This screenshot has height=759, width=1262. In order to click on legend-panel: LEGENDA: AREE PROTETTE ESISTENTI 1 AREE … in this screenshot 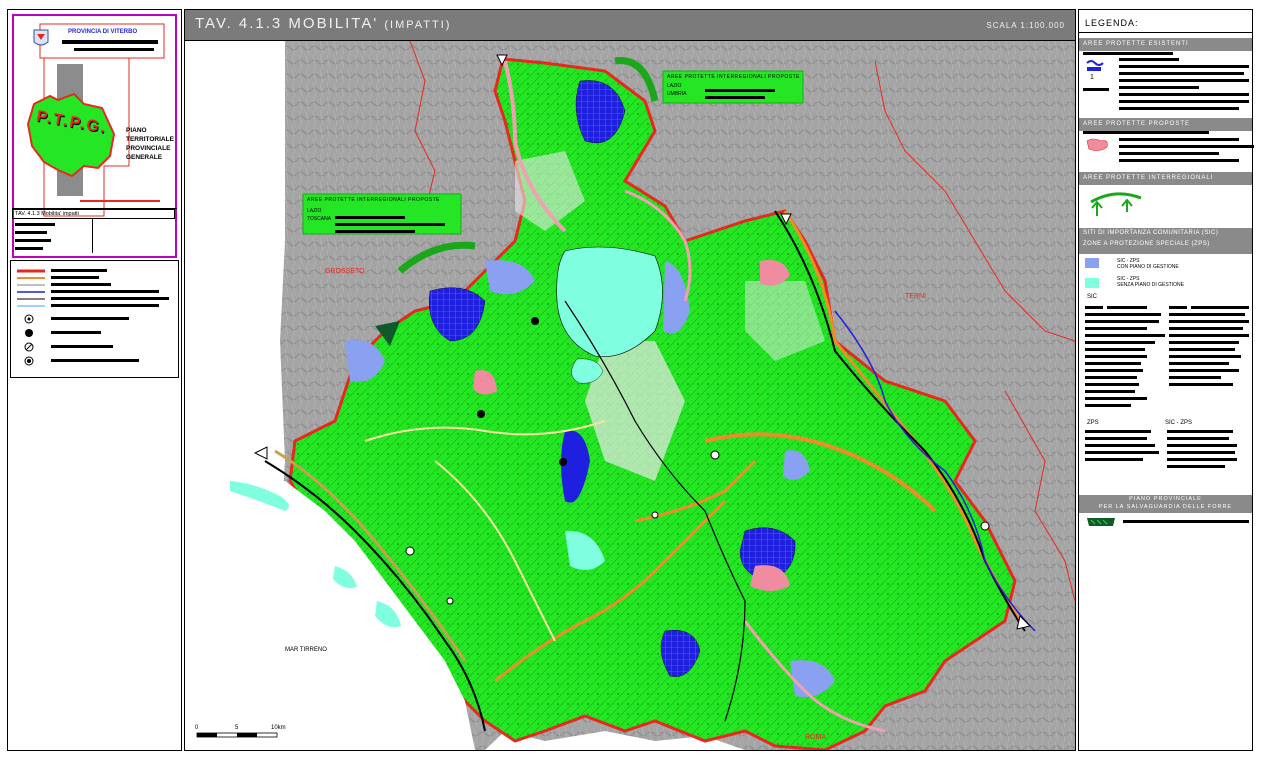, I will do `click(1166, 380)`.